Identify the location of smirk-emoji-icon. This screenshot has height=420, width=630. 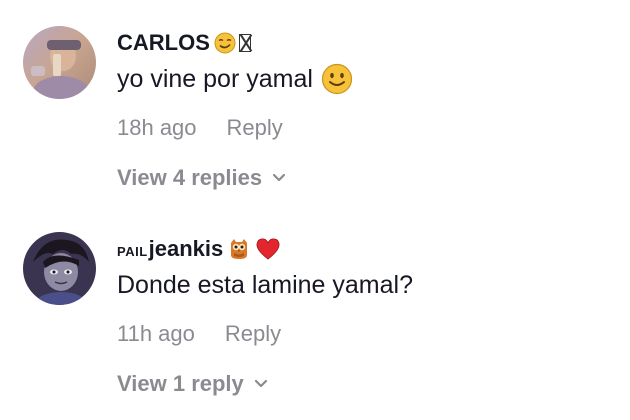
(225, 43).